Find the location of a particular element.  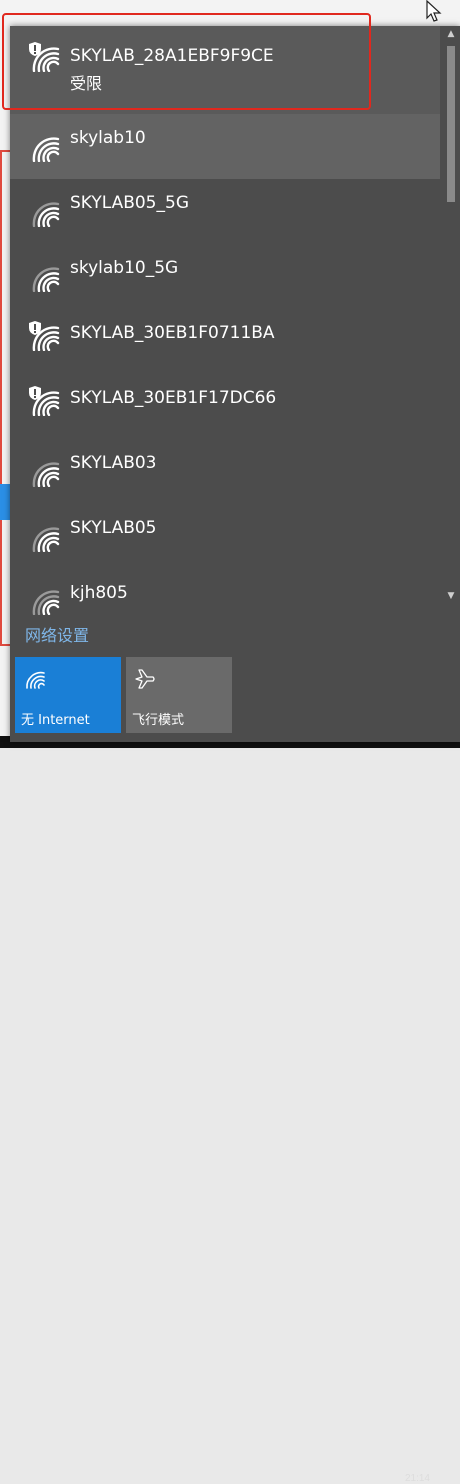

network-ssid: skylab10_5G is located at coordinates (124, 268).